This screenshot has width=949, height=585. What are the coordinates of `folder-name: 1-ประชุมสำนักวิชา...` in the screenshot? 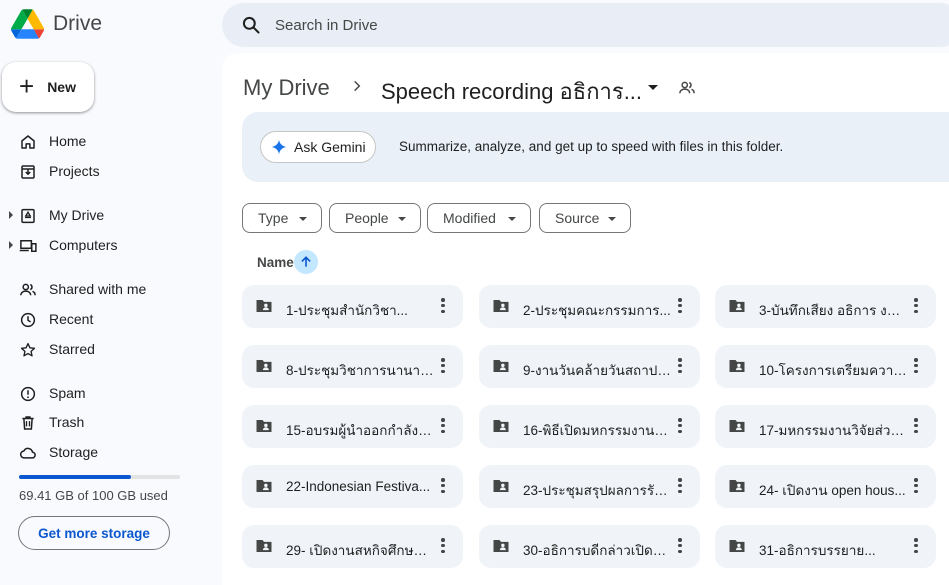 It's located at (347, 310).